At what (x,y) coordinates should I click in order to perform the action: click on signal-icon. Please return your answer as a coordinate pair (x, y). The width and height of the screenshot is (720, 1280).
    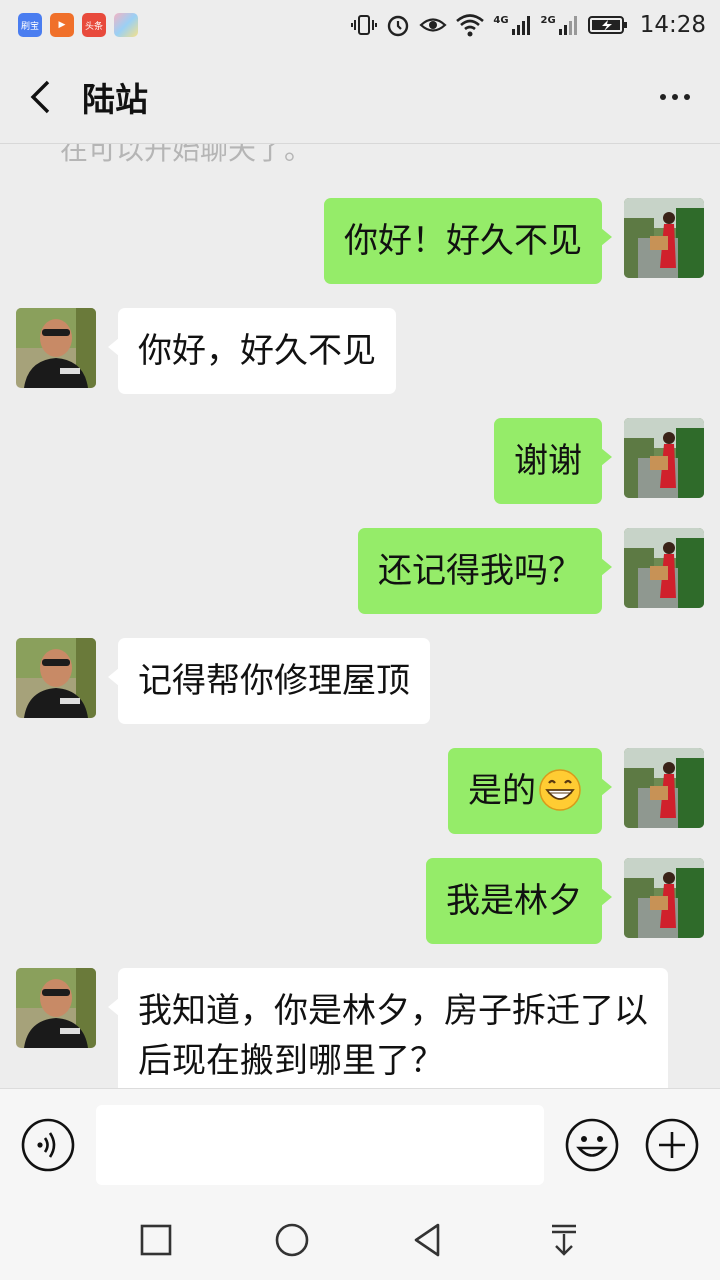
    Looking at the image, I should click on (520, 25).